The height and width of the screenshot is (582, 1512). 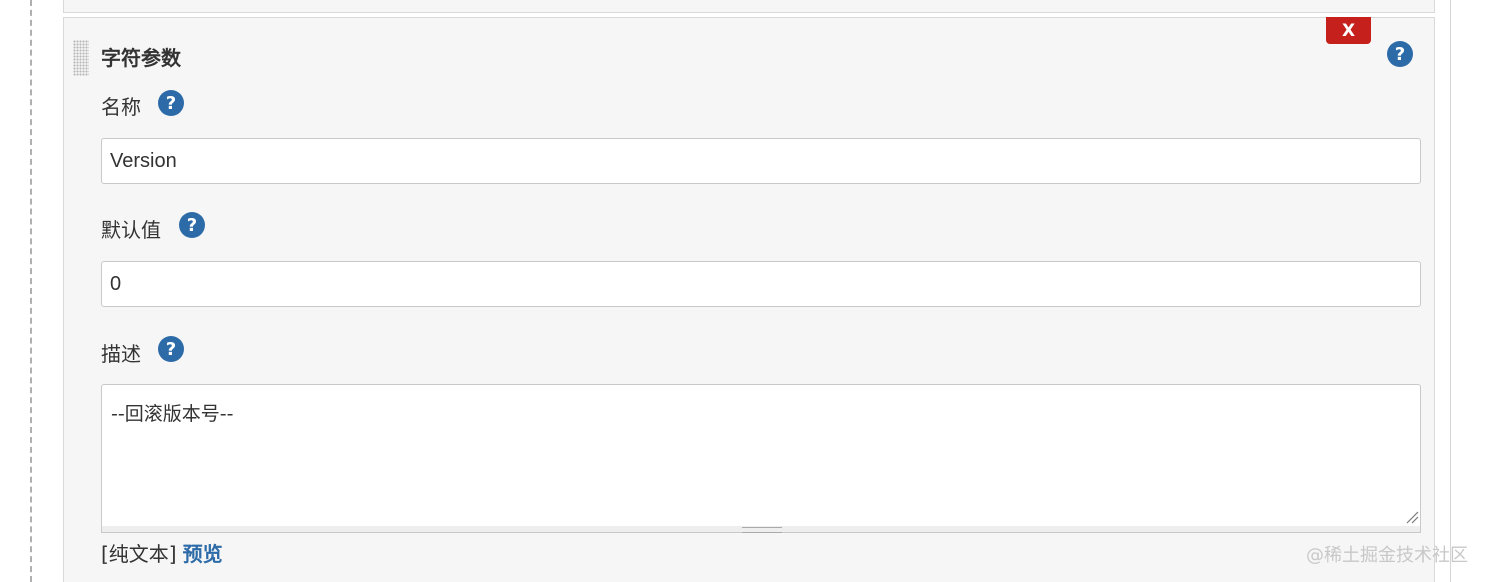 What do you see at coordinates (1348, 30) in the screenshot?
I see `delete-parameter-button: X` at bounding box center [1348, 30].